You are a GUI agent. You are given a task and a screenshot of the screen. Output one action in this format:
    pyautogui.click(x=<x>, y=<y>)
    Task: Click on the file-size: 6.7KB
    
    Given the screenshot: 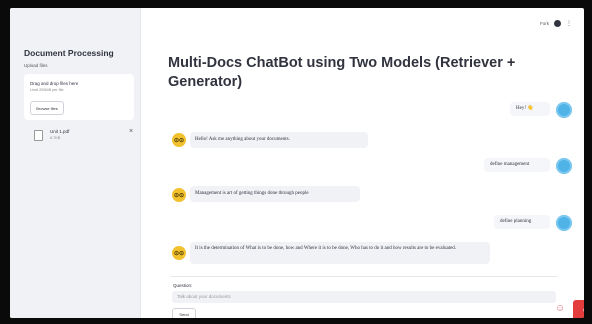 What is the action you would take?
    pyautogui.click(x=55, y=138)
    